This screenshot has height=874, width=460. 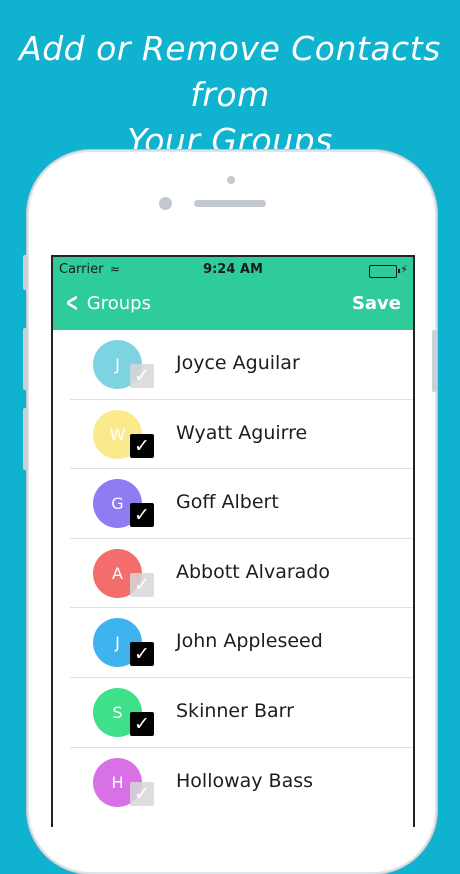 What do you see at coordinates (249, 641) in the screenshot?
I see `contact-name: John Appleseed` at bounding box center [249, 641].